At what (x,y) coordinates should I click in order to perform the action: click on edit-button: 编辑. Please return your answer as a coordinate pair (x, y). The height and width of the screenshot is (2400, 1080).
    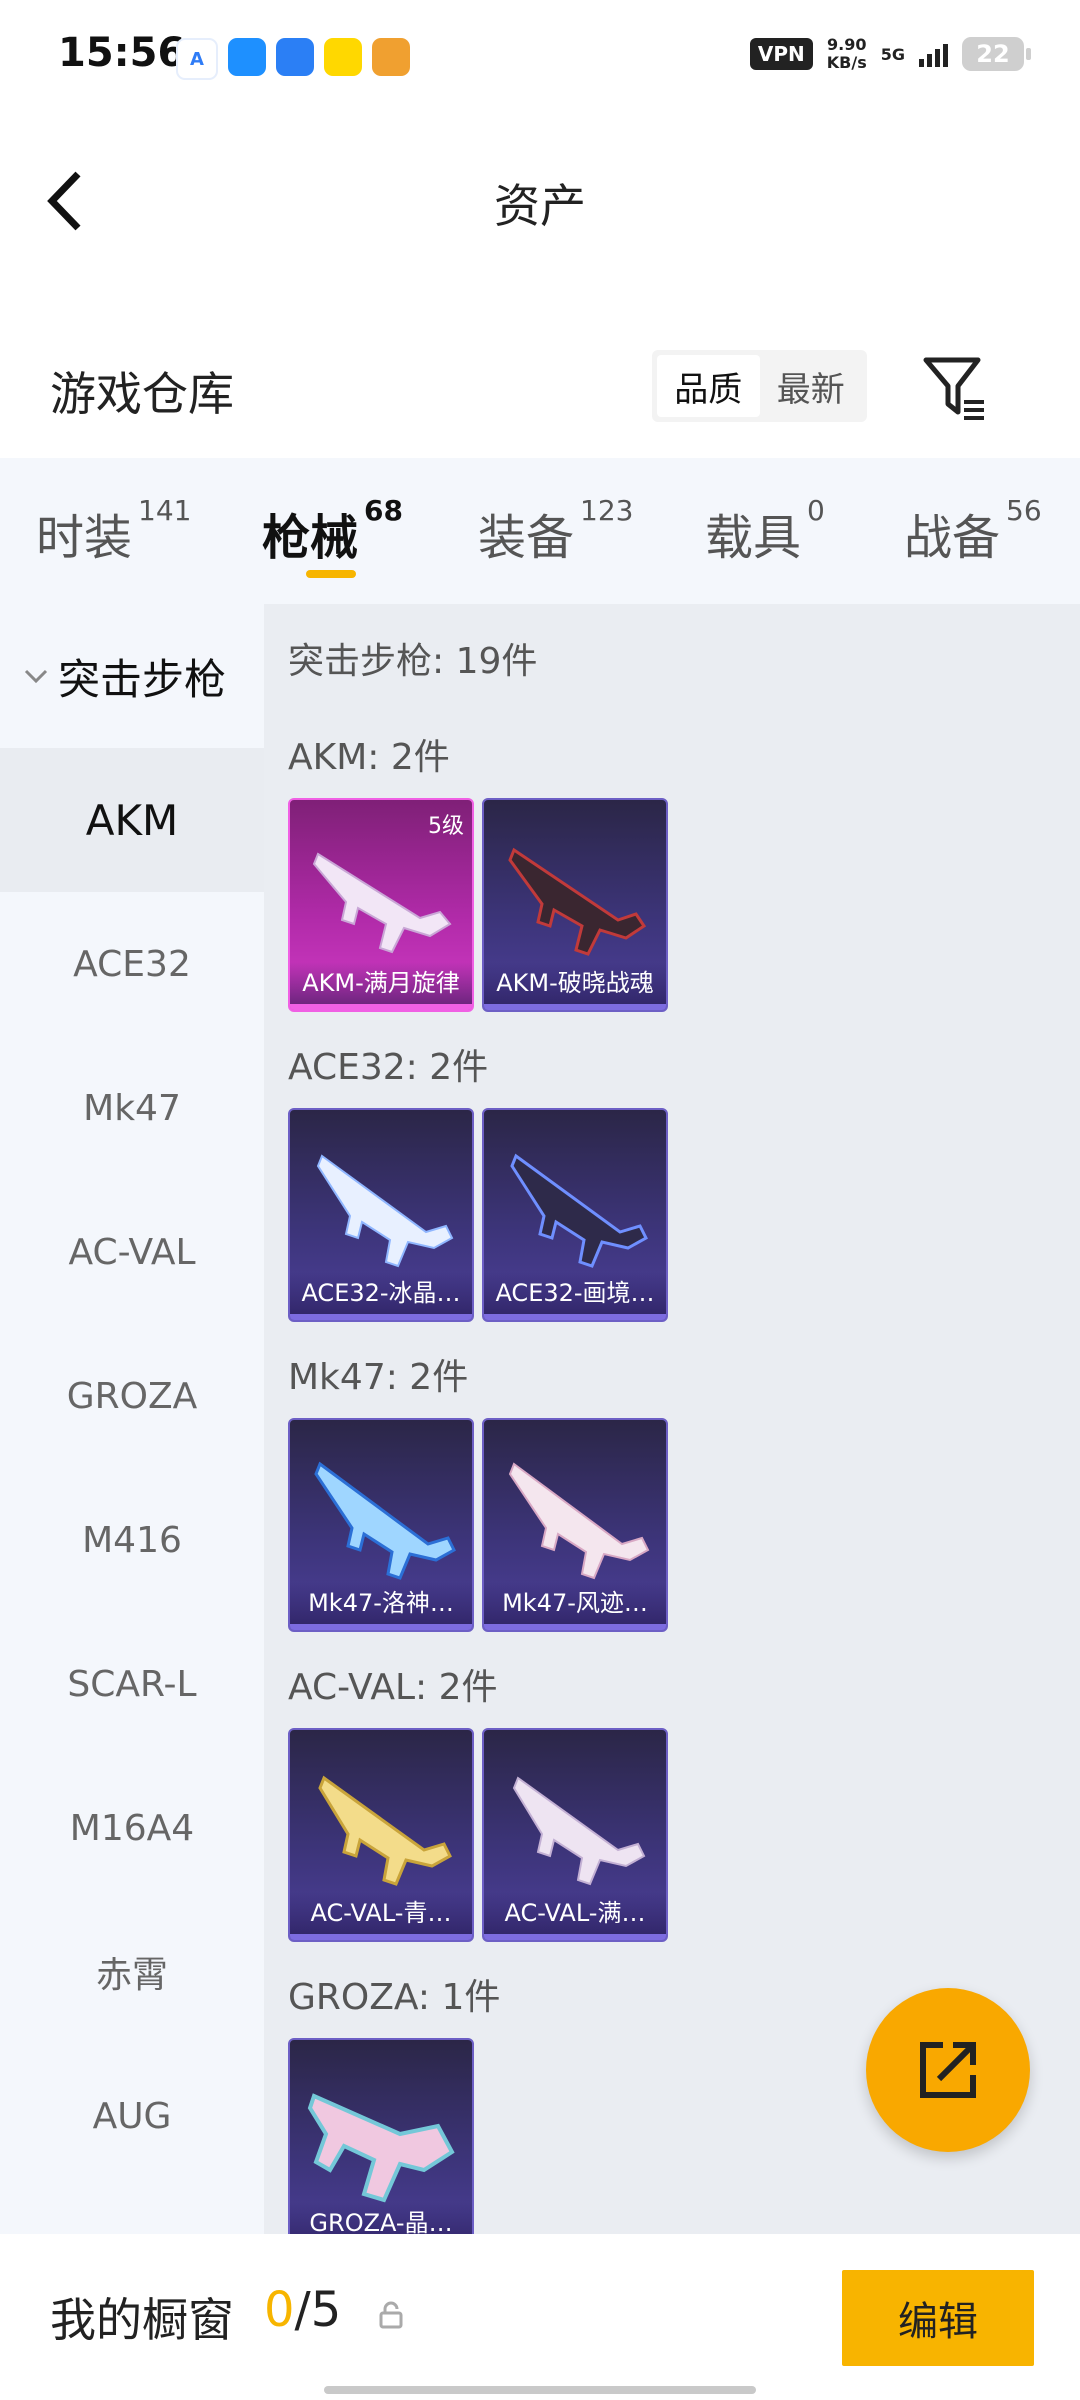
    Looking at the image, I should click on (938, 2318).